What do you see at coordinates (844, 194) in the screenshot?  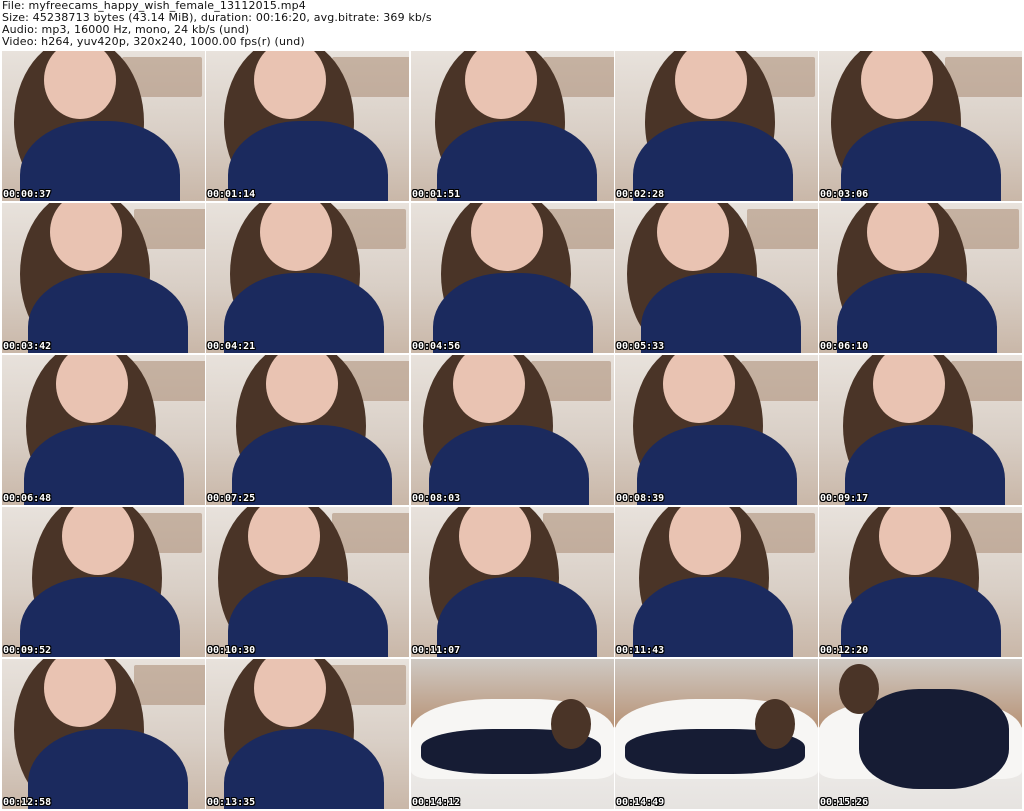 I see `timestamp-label: 00:03:06` at bounding box center [844, 194].